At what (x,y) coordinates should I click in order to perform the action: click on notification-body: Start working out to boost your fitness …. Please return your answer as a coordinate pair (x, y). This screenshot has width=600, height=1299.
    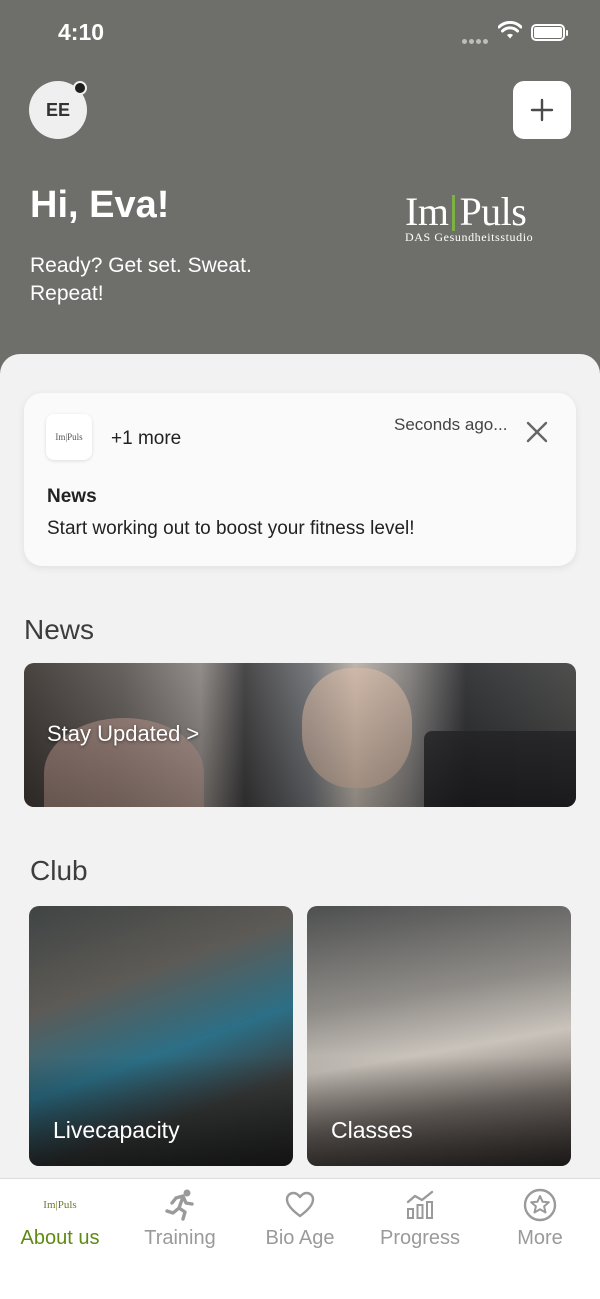
    Looking at the image, I should click on (231, 528).